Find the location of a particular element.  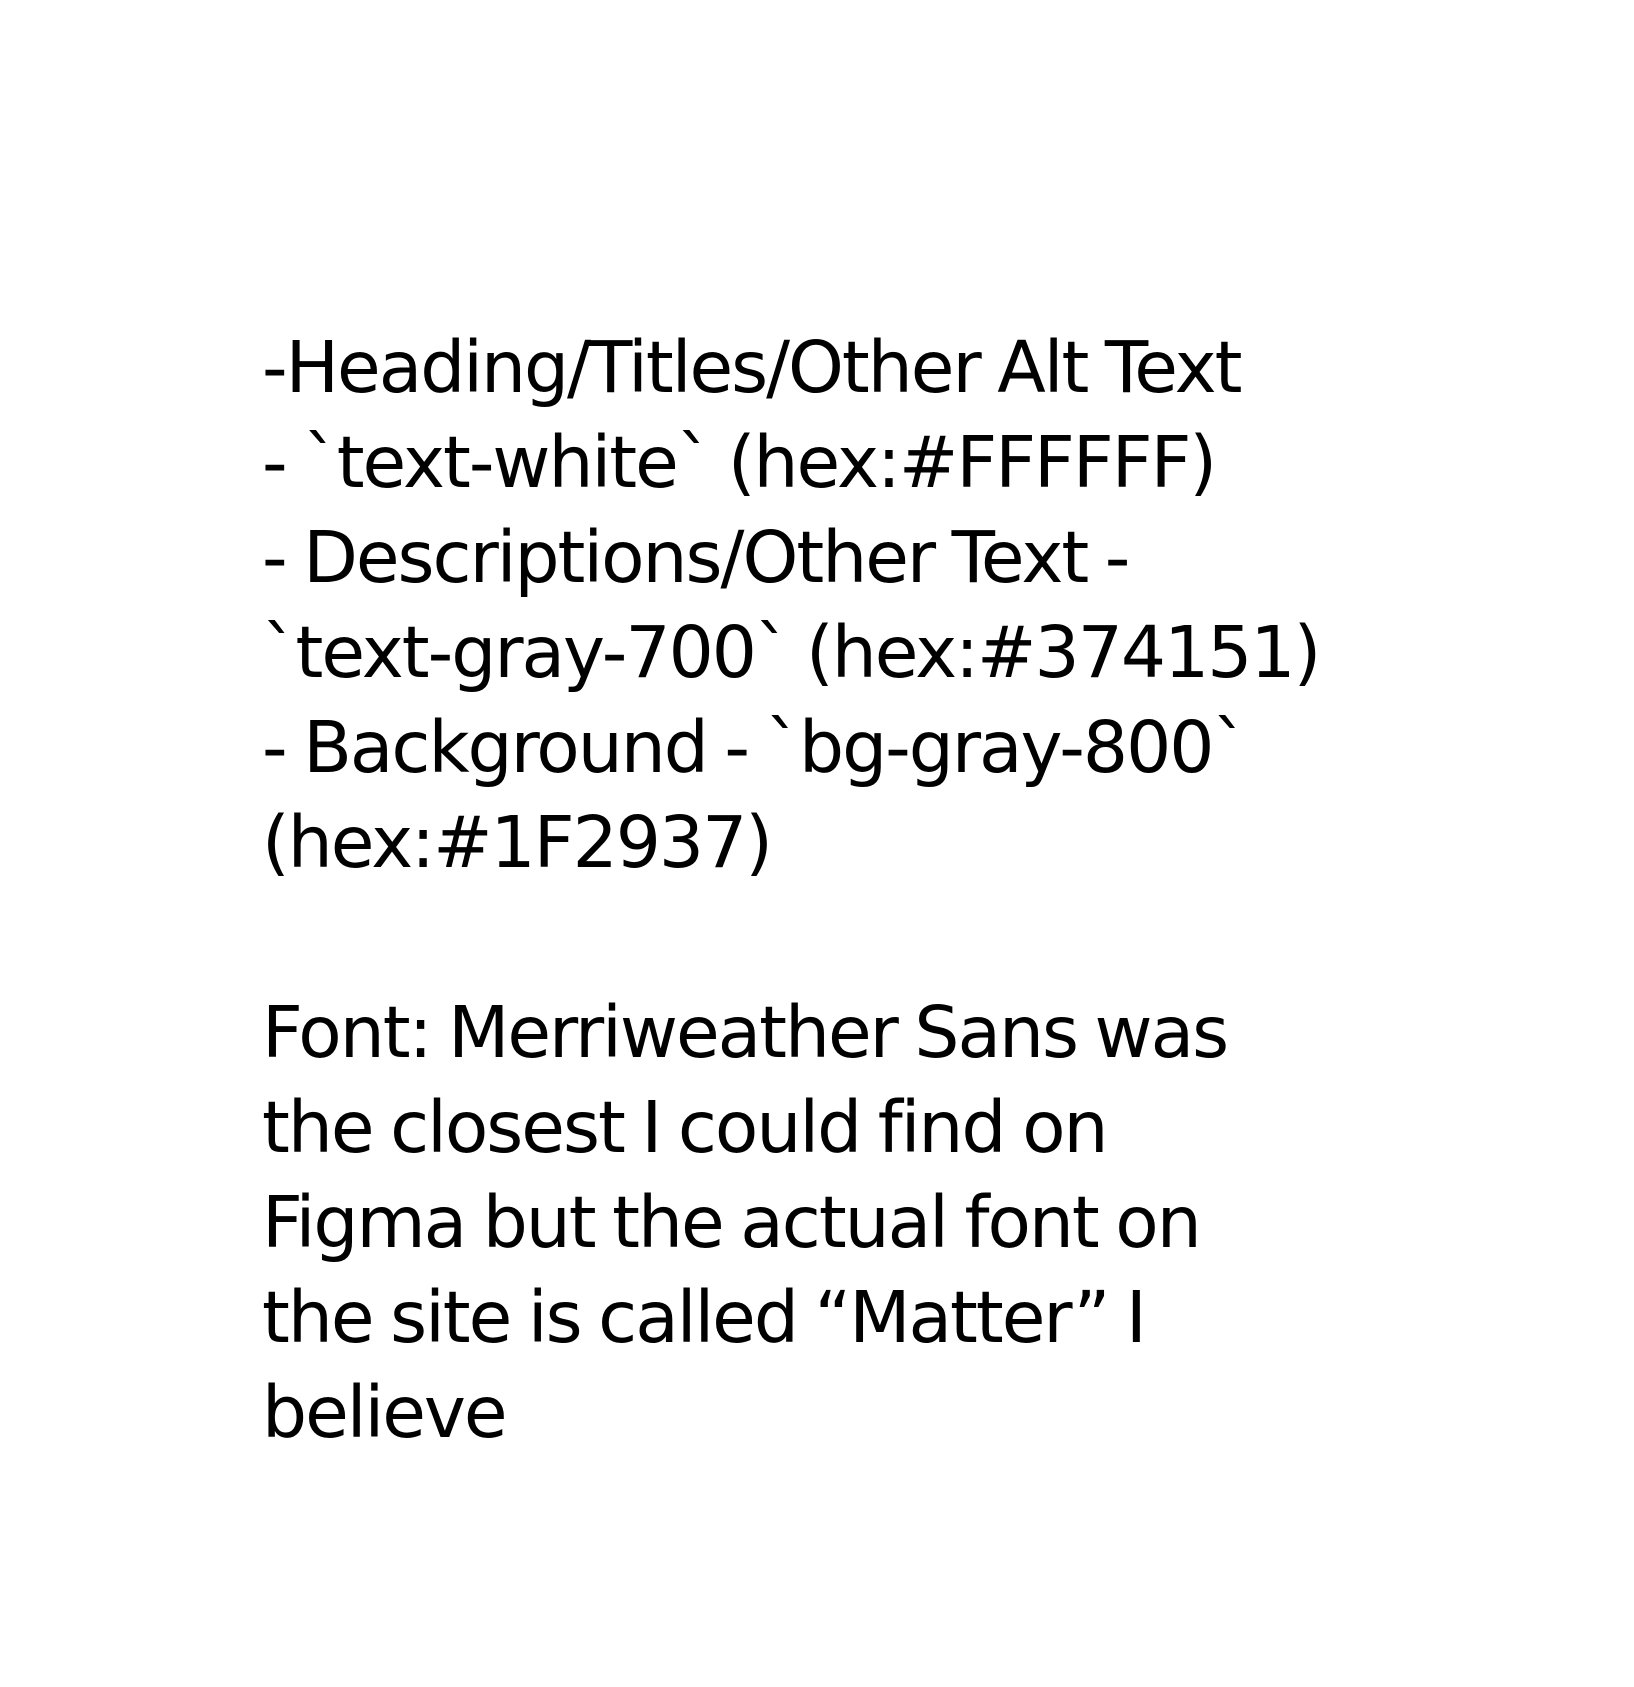

color-line-background-label: - Background - `bg-gray-800` is located at coordinates (755, 747).